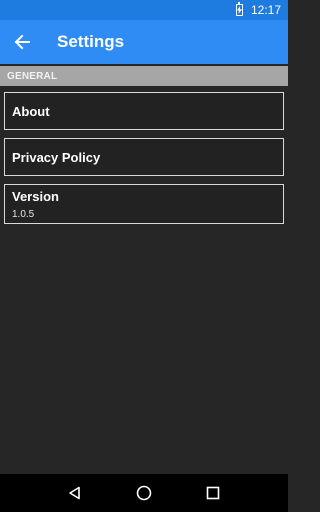 The height and width of the screenshot is (512, 320). What do you see at coordinates (265, 10) in the screenshot?
I see `status-time: 12:17` at bounding box center [265, 10].